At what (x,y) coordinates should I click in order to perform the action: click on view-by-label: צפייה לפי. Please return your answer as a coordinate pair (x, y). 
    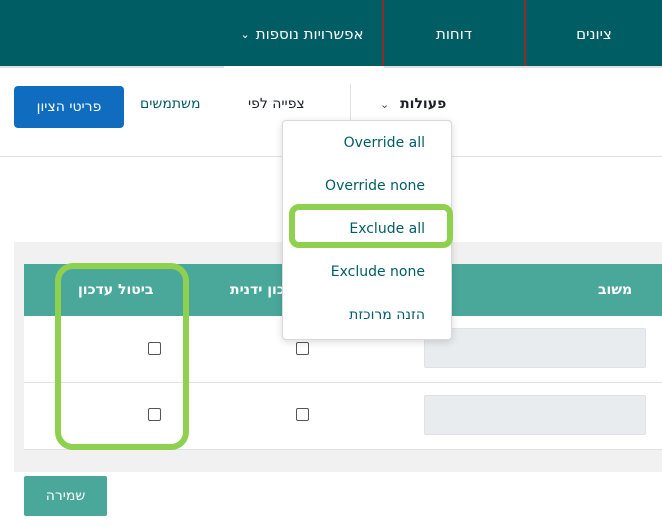
    Looking at the image, I should click on (276, 104).